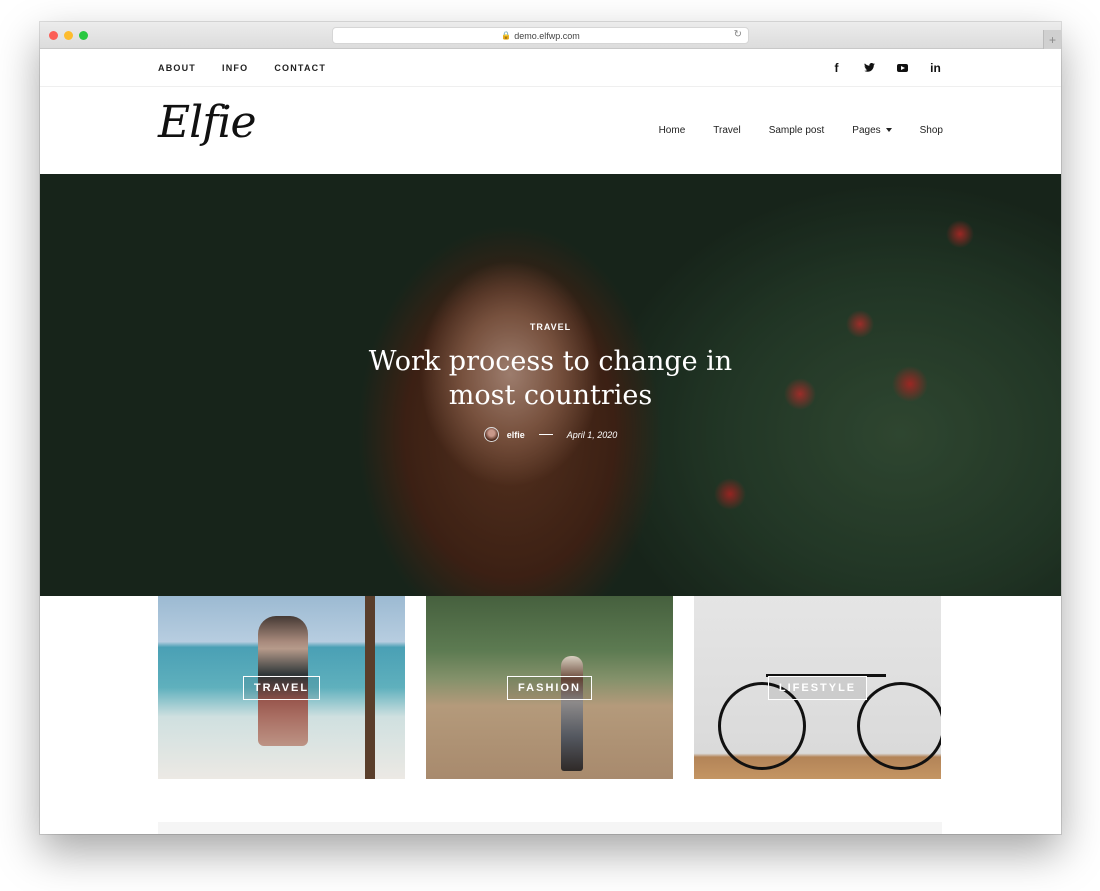 Image resolution: width=1100 pixels, height=891 pixels. I want to click on author-name: elfie, so click(516, 435).